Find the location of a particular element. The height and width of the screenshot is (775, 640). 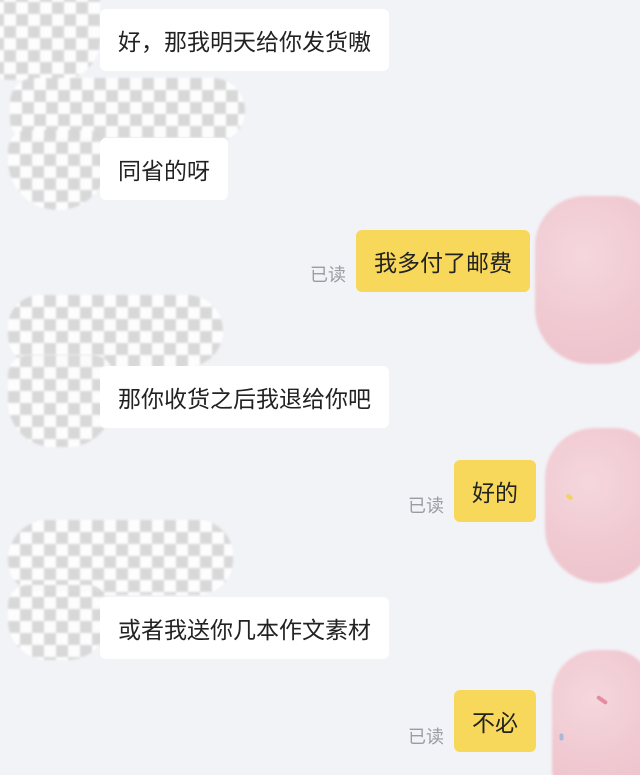

incoming-message-bubble: 那你收货之后我退给你吧 is located at coordinates (244, 397).